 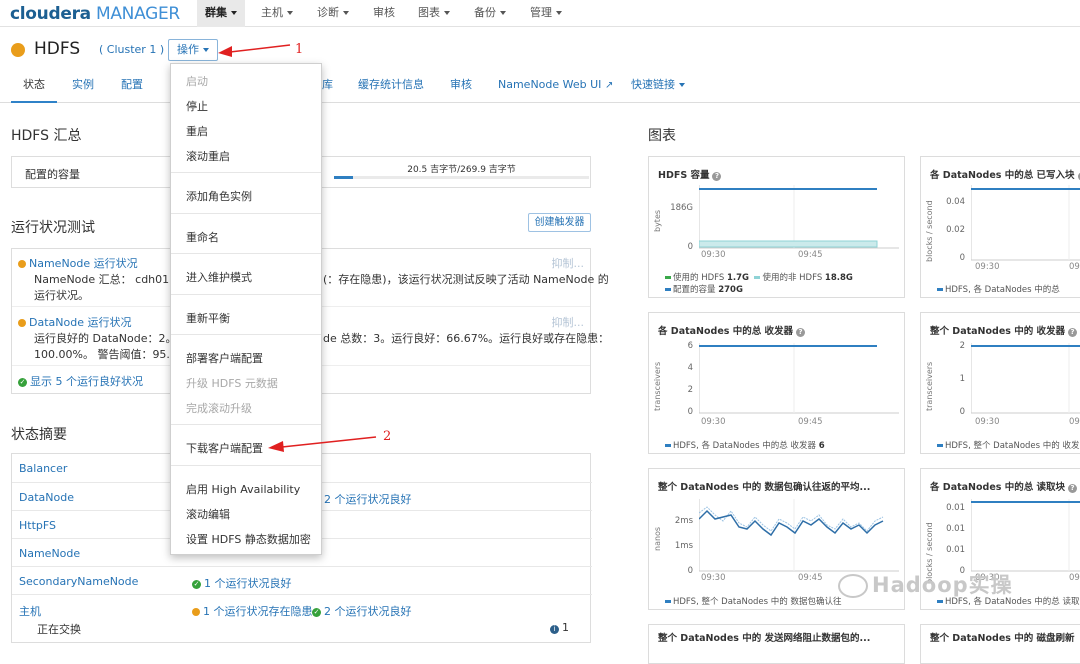 I want to click on annotation-label-2: 2, so click(x=387, y=436).